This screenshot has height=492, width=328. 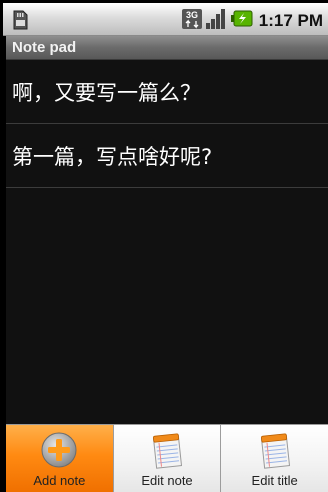 I want to click on 3g-icon: 3G, so click(x=191, y=21).